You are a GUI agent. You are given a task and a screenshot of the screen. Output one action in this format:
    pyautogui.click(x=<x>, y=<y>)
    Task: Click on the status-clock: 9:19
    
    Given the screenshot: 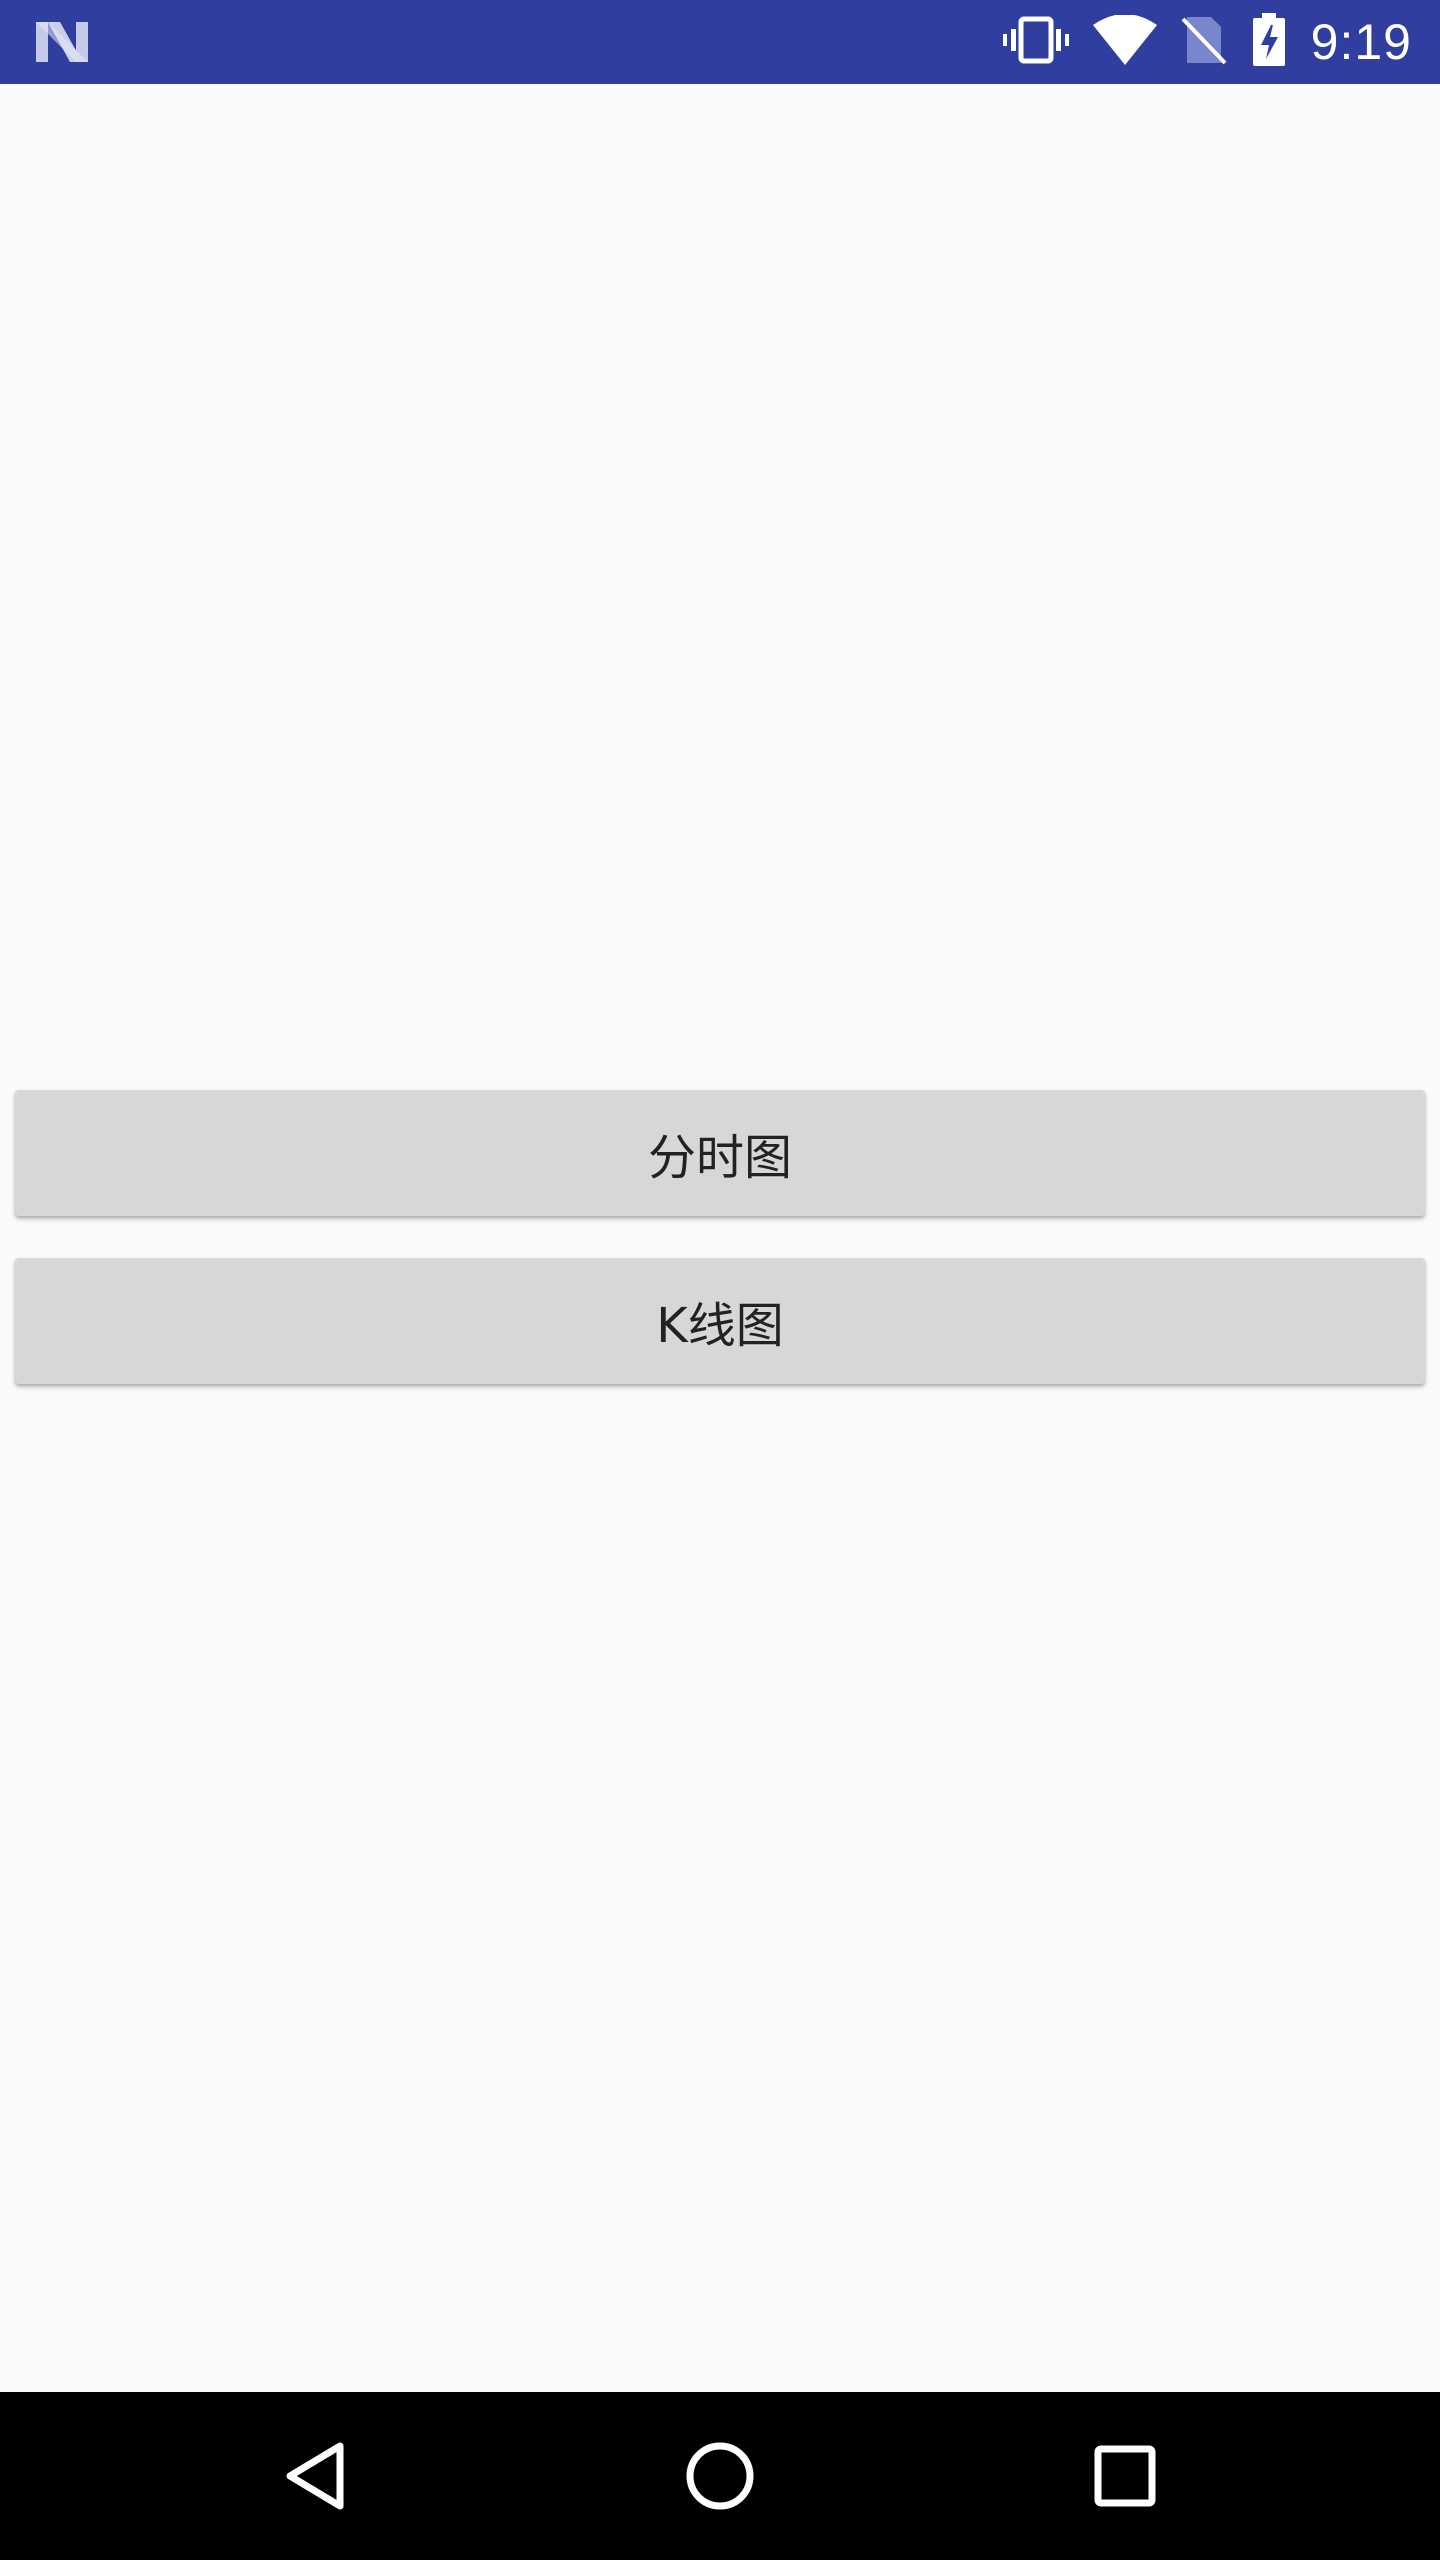 What is the action you would take?
    pyautogui.click(x=1361, y=42)
    